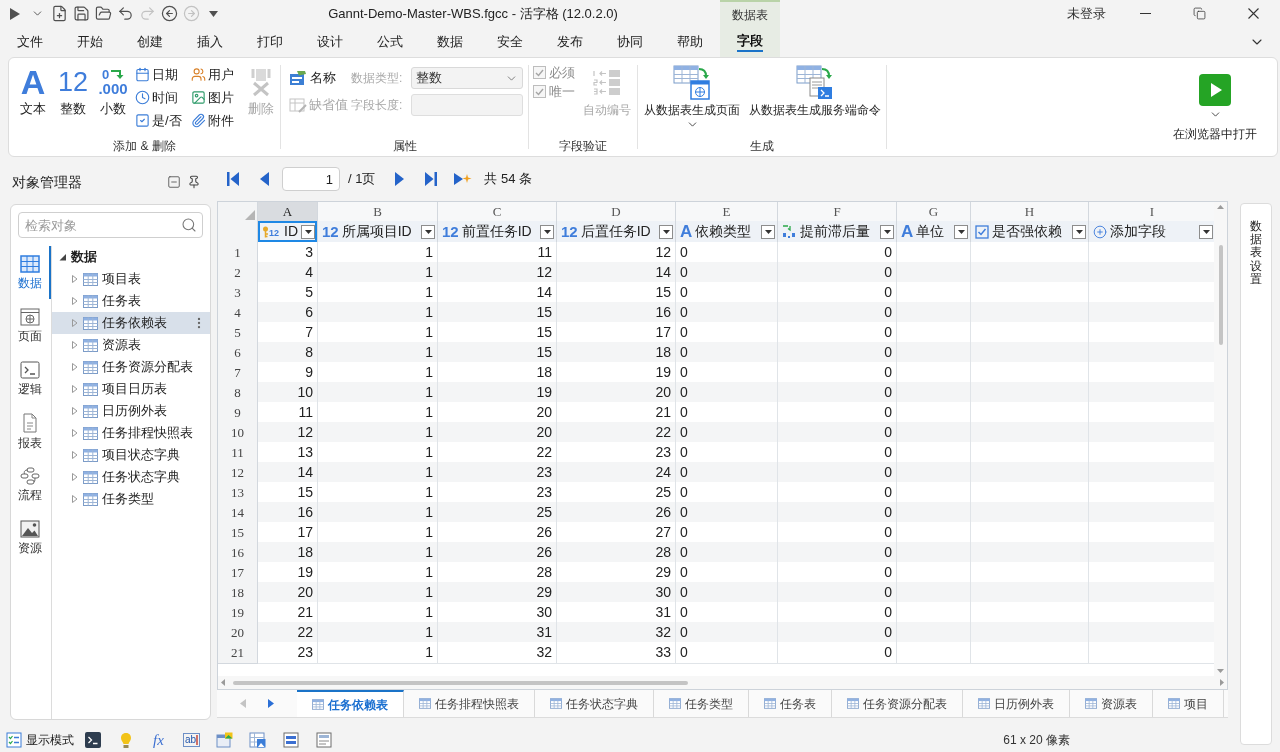  What do you see at coordinates (450, 42) in the screenshot?
I see `menu-tab: 数据` at bounding box center [450, 42].